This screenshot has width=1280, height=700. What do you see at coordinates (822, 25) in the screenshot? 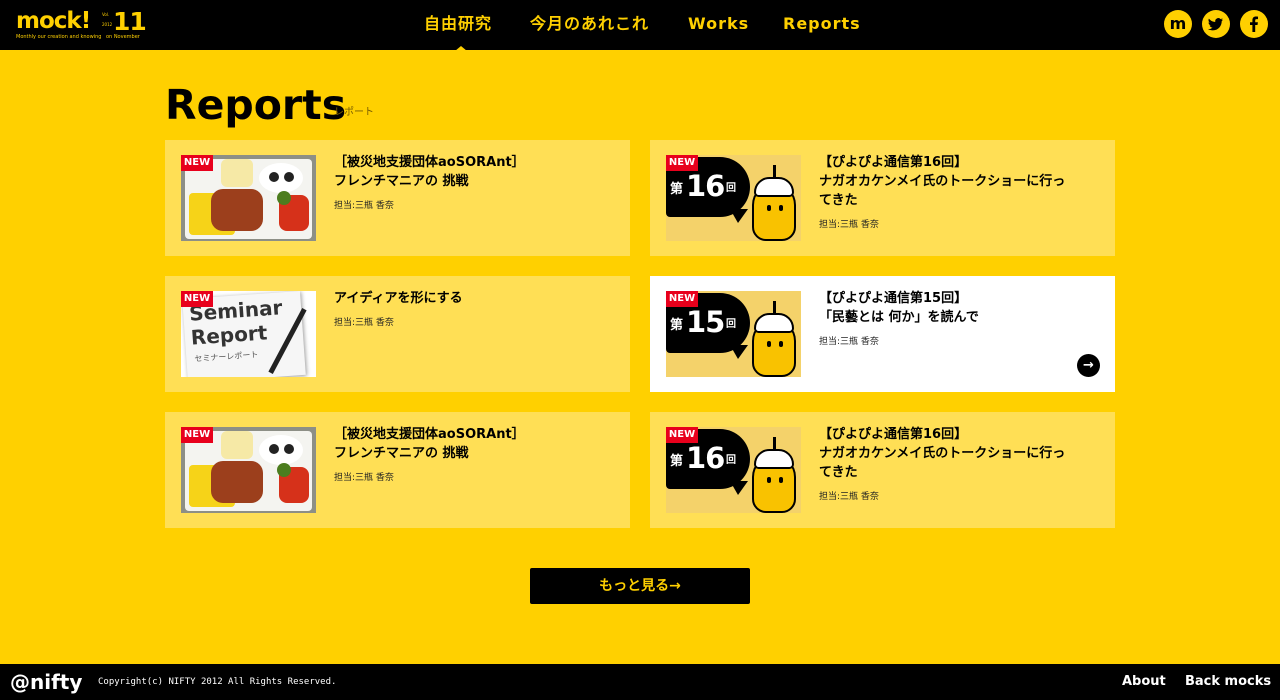
I see `nav-item-reports: Reports` at bounding box center [822, 25].